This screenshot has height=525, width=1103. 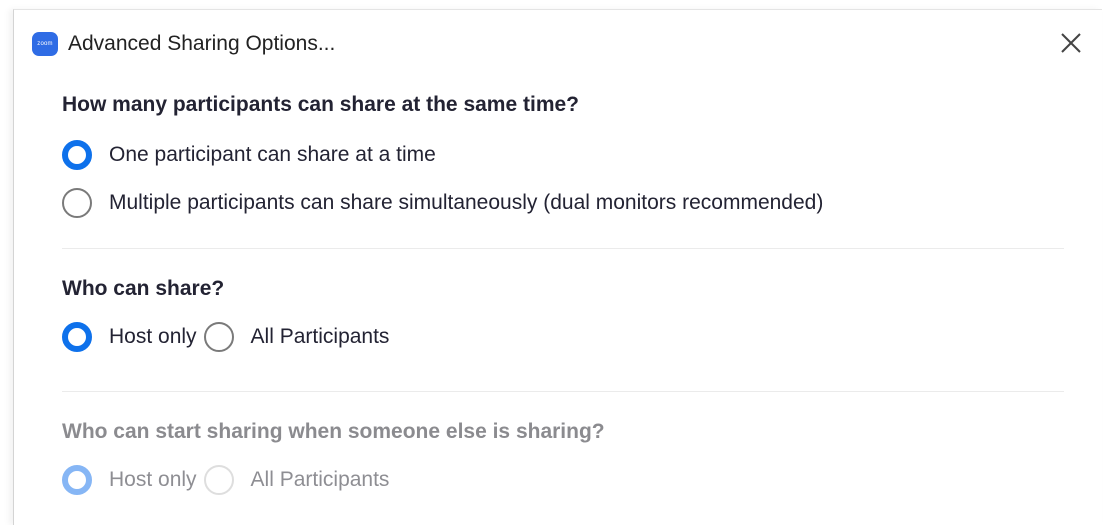 I want to click on section-heading: Who can share?, so click(x=143, y=288).